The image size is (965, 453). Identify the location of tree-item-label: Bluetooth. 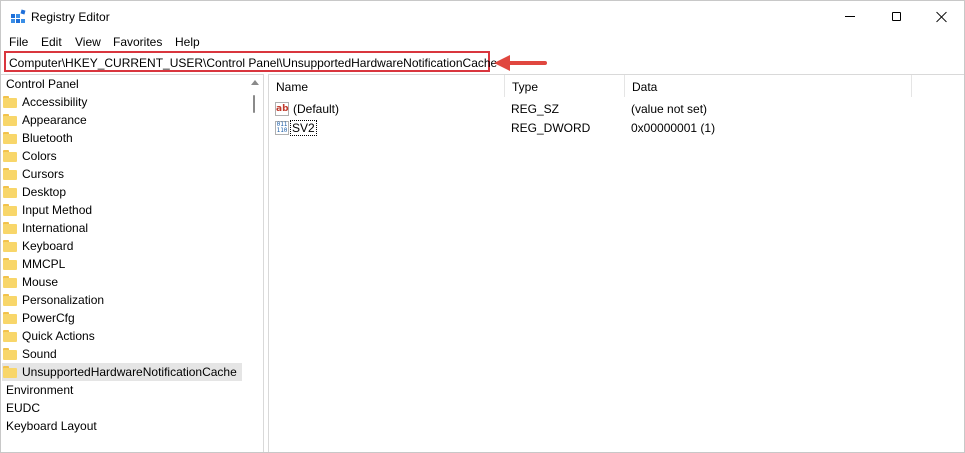
(47, 138).